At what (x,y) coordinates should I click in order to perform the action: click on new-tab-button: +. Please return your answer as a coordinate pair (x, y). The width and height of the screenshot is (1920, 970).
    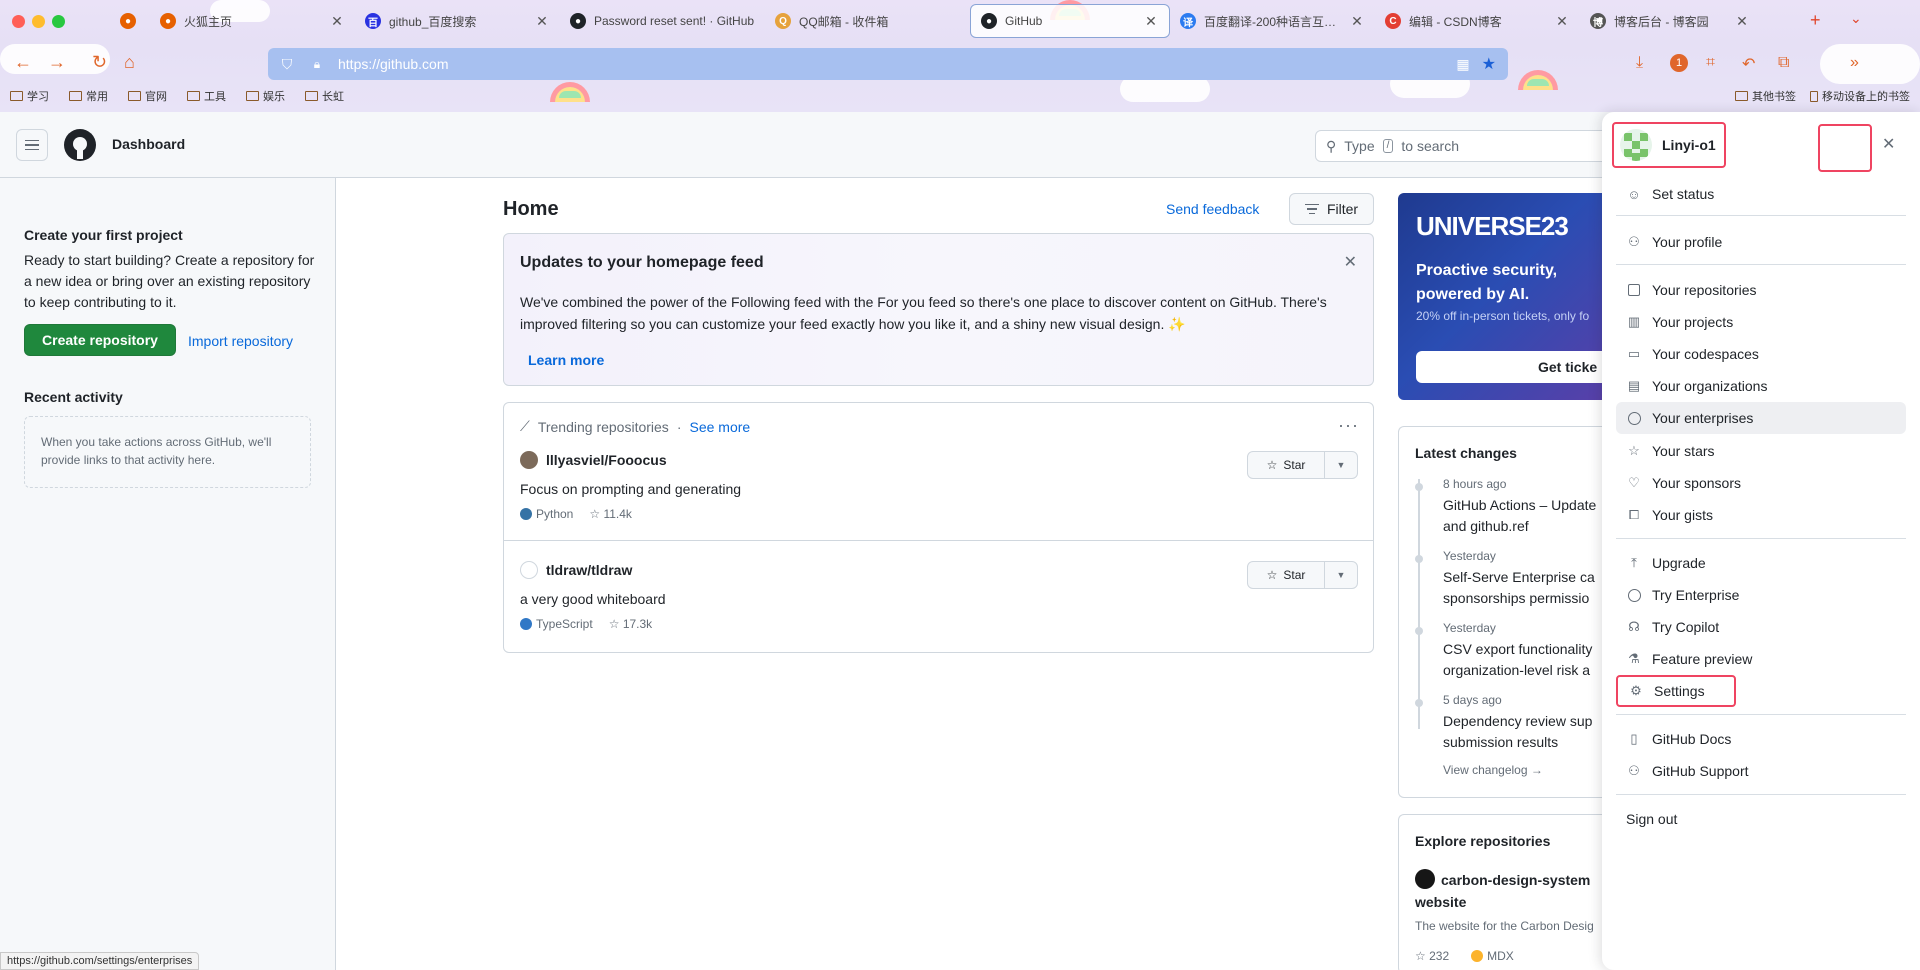
    Looking at the image, I should click on (1815, 20).